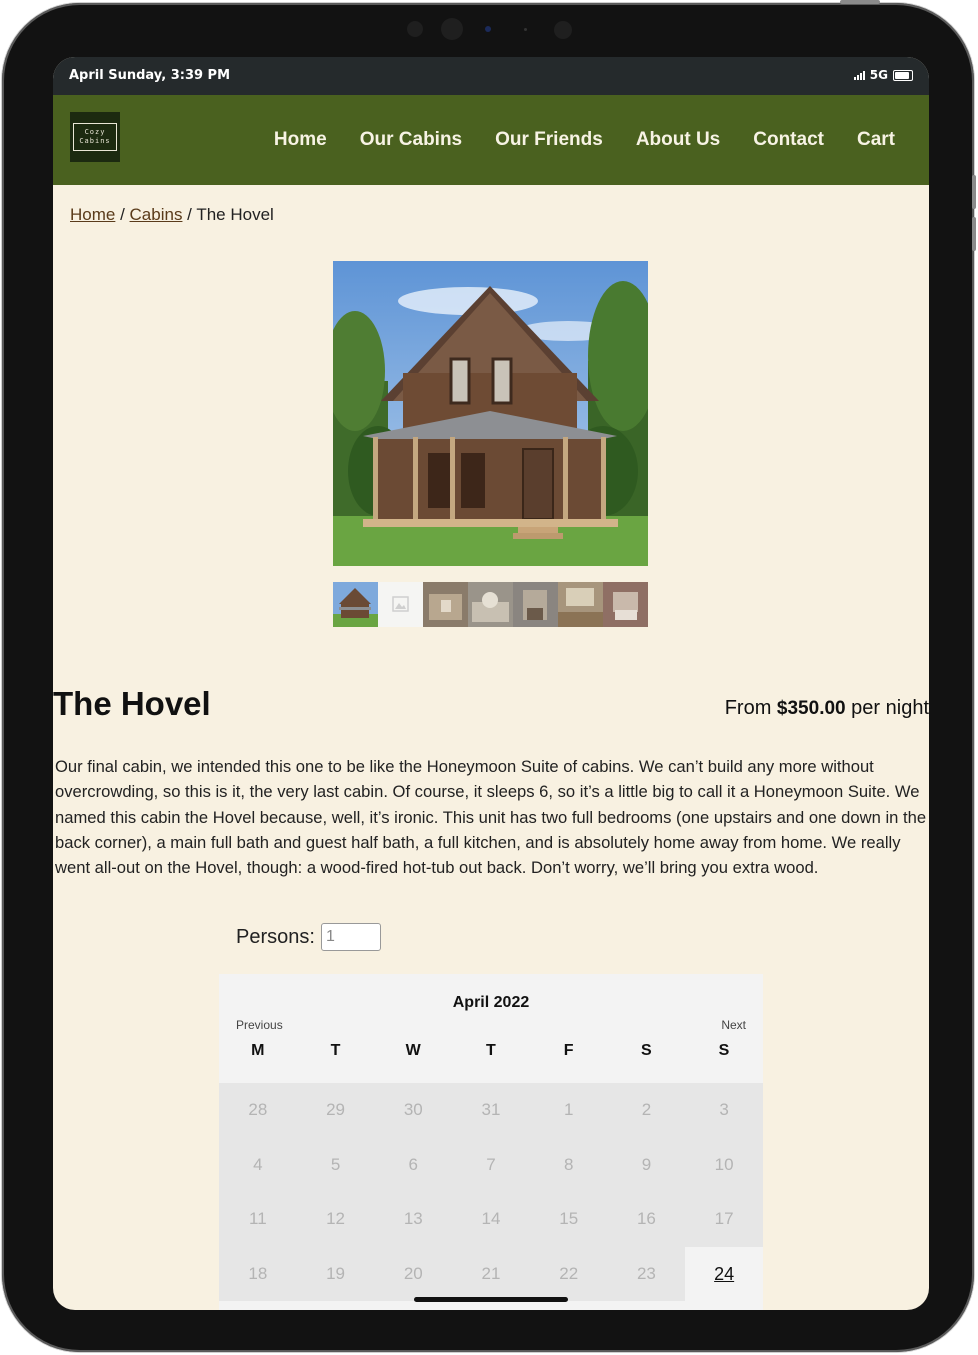  I want to click on nav-about-us: About Us, so click(678, 140).